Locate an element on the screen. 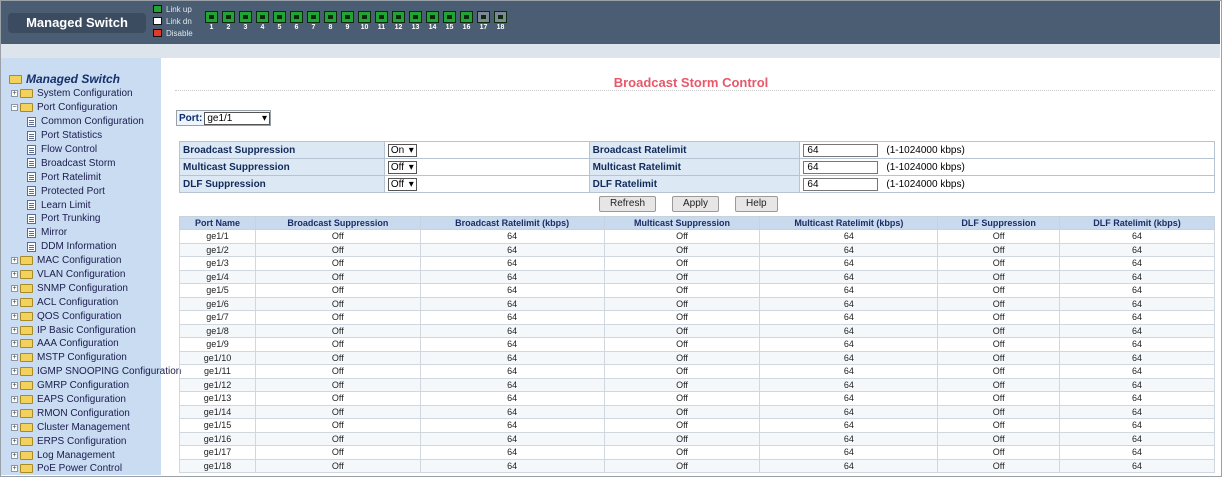 Image resolution: width=1222 pixels, height=477 pixels. column-header: Multicast Suppression is located at coordinates (682, 223).